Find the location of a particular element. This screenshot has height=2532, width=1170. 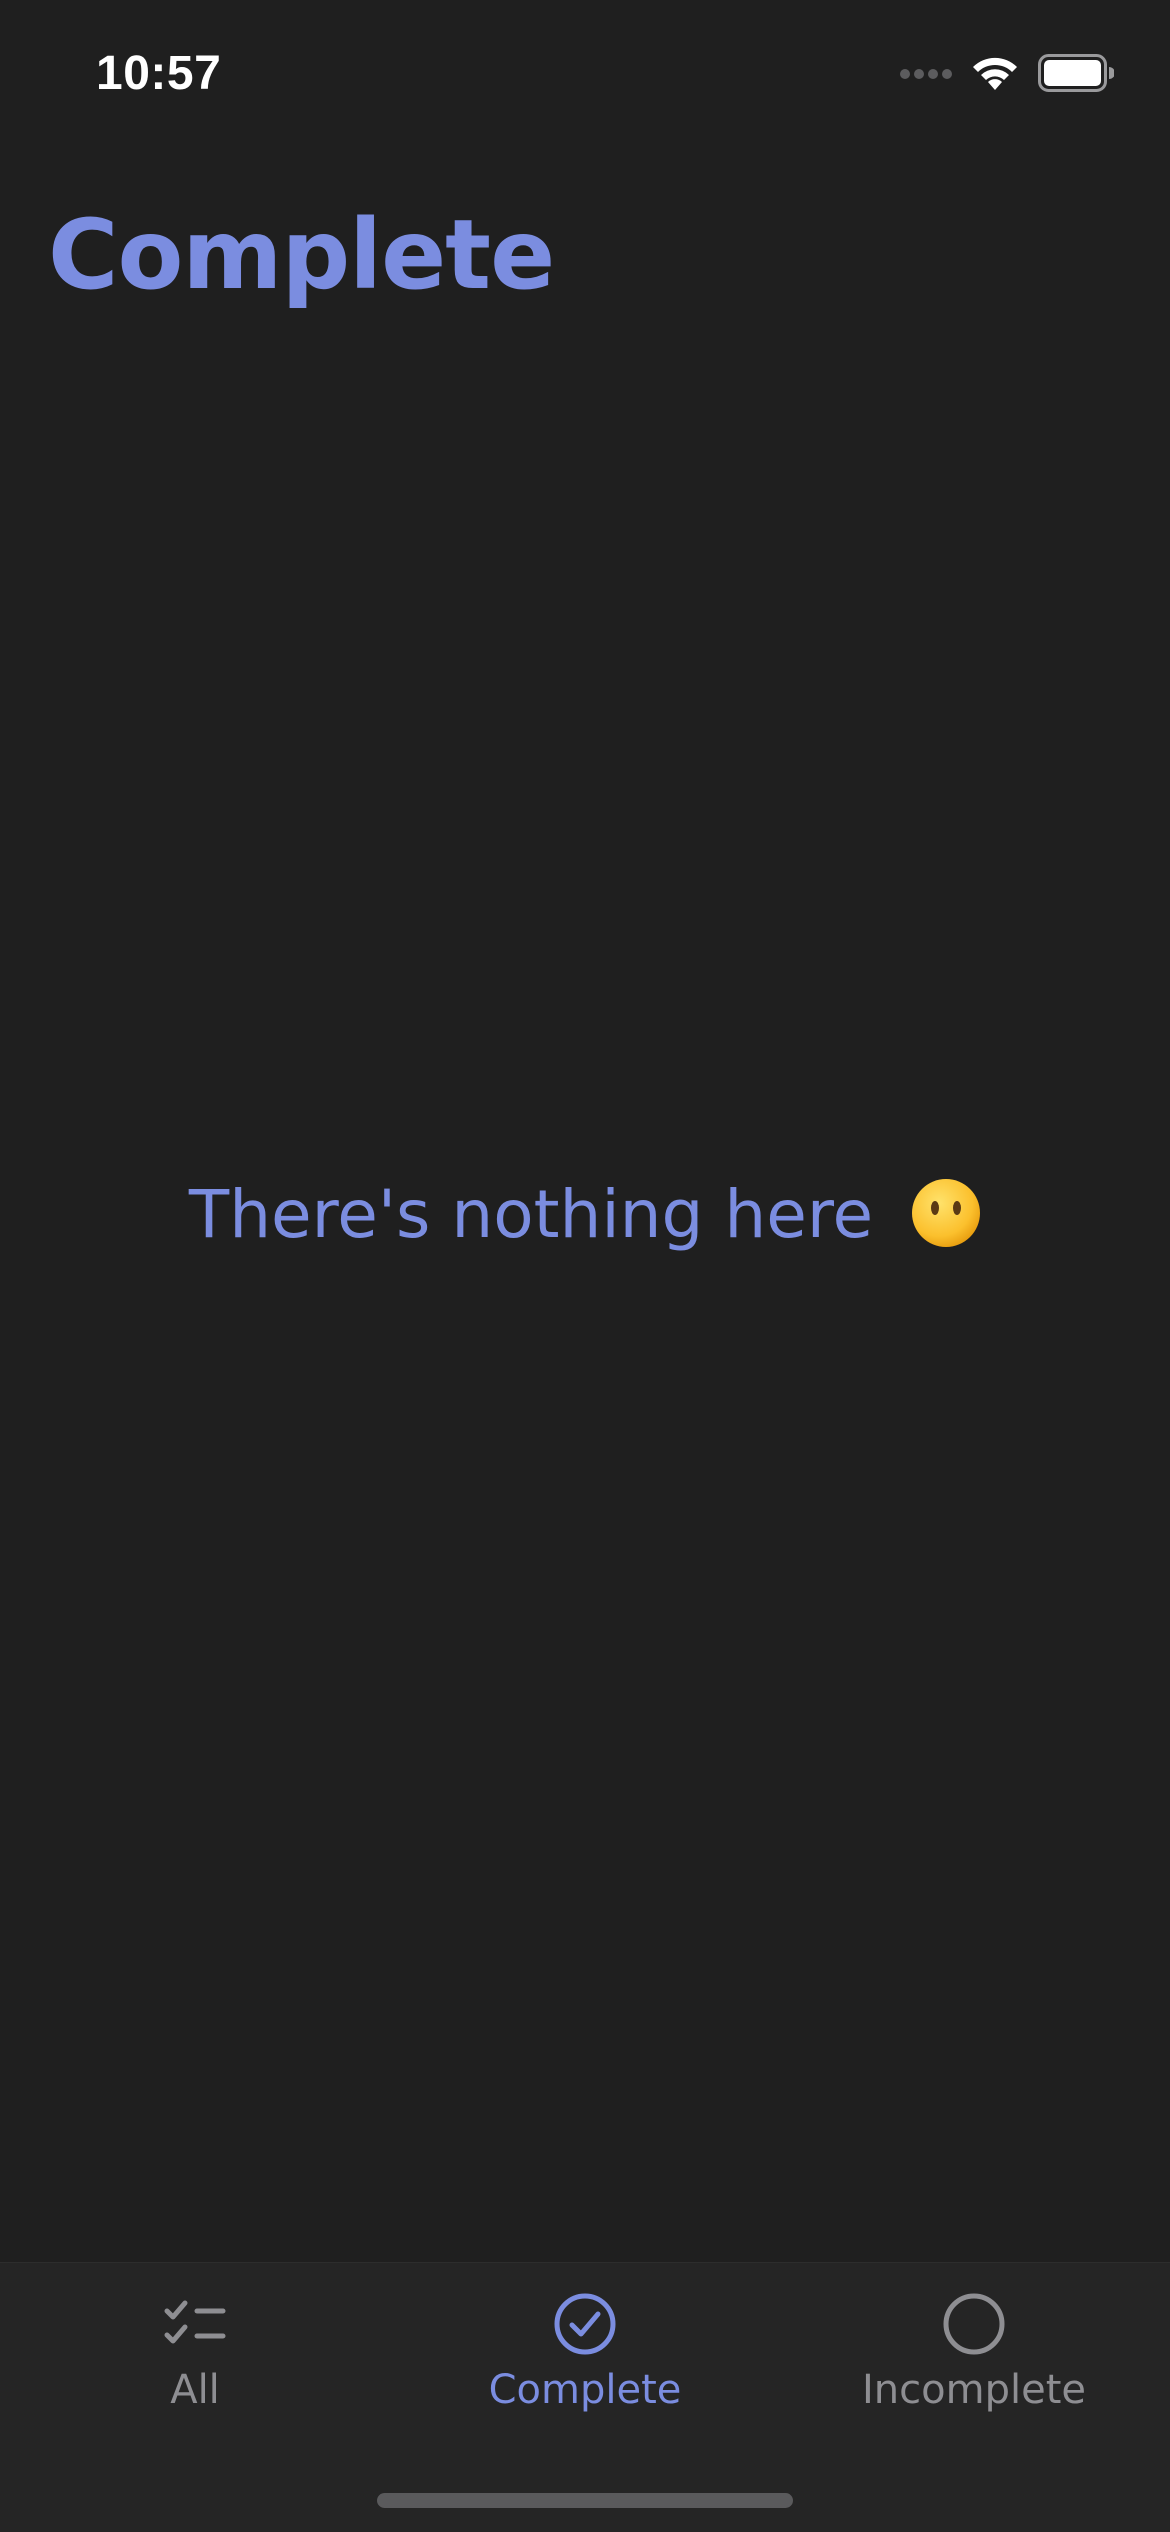

empty-state-message: There's nothing here is located at coordinates (531, 1214).